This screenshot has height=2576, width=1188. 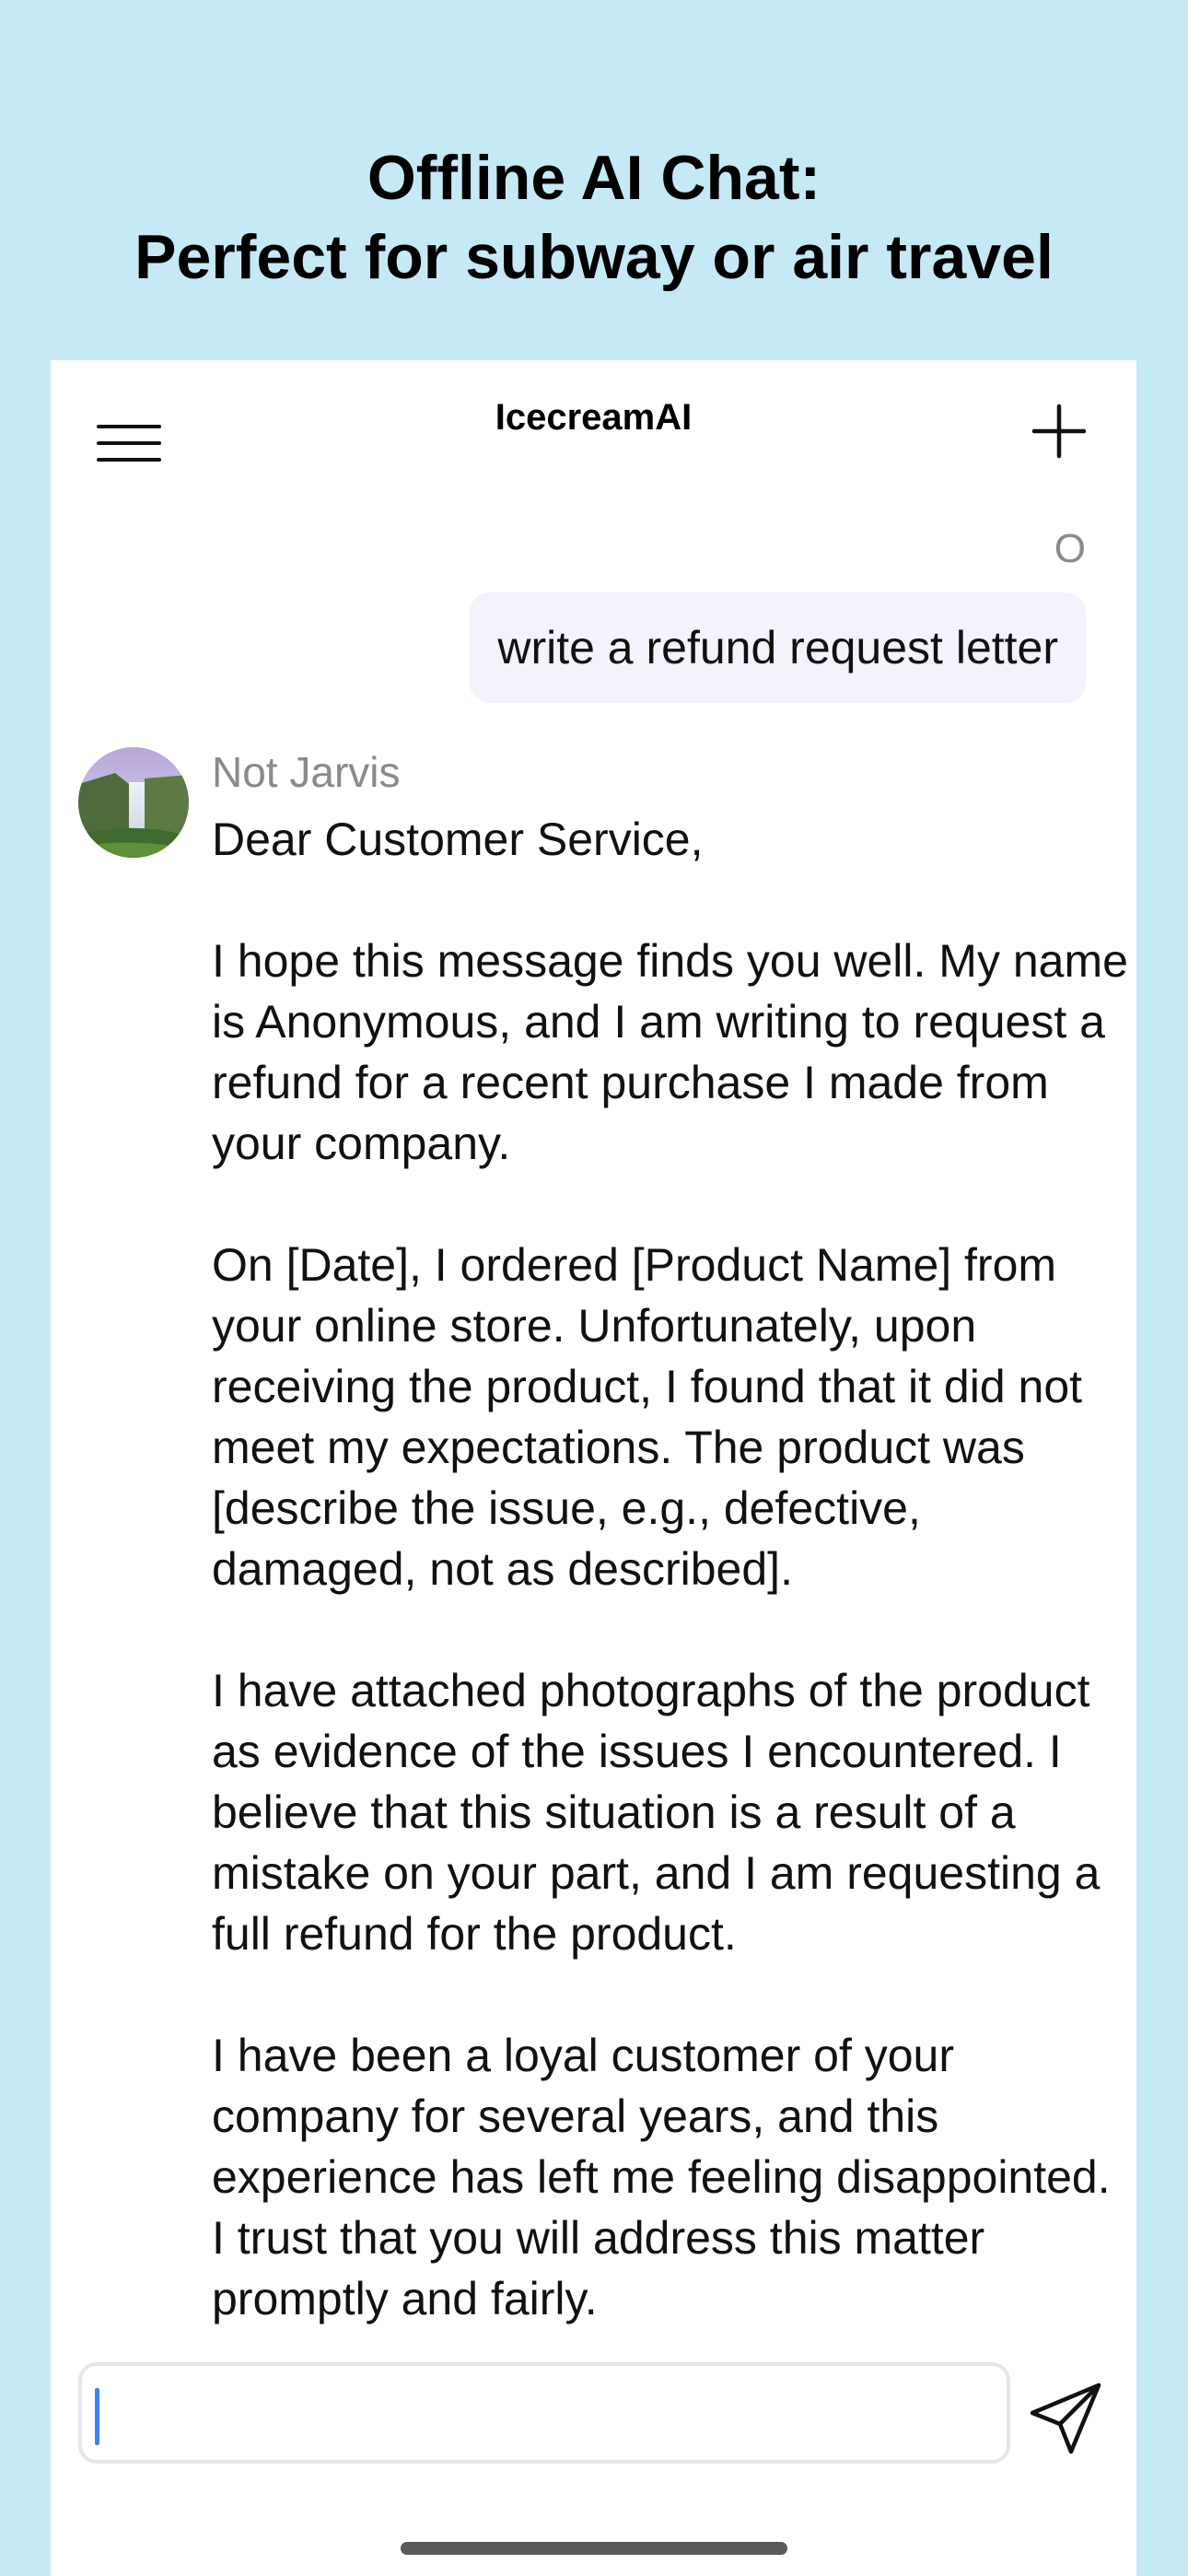 What do you see at coordinates (458, 839) in the screenshot?
I see `bot-message-paragraph: Dear Customer Service,` at bounding box center [458, 839].